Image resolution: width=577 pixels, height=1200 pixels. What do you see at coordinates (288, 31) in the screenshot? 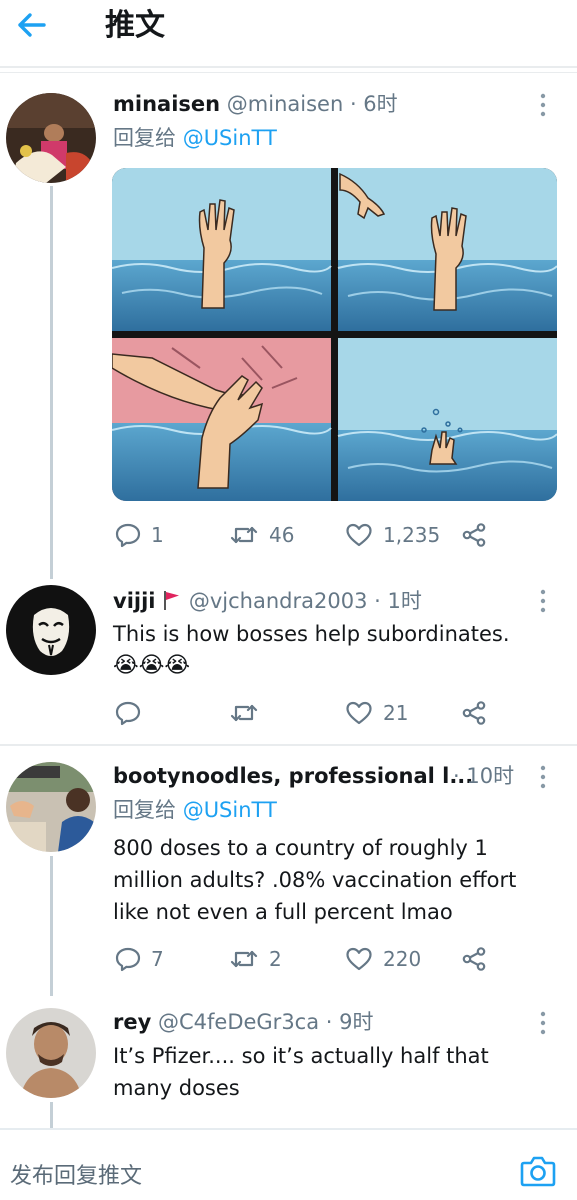
I see `top-app-bar: 推文` at bounding box center [288, 31].